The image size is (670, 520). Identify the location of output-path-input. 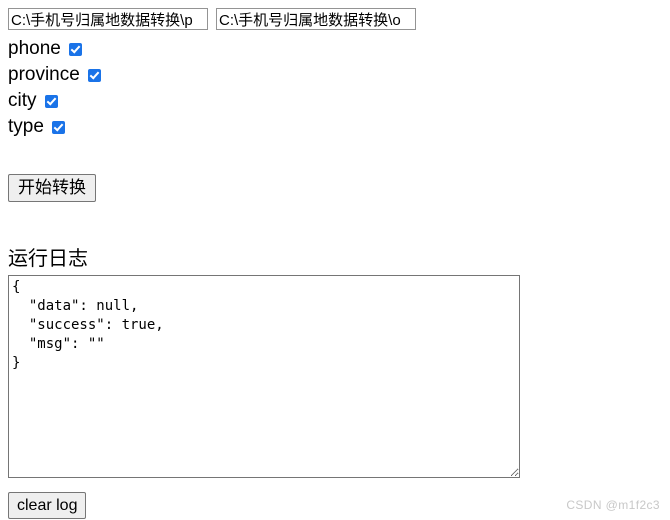
(316, 19).